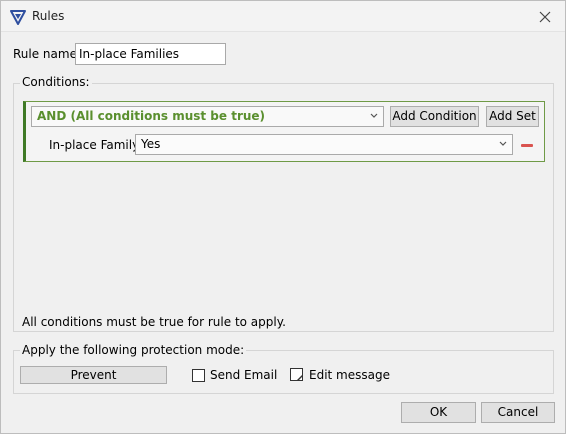 The width and height of the screenshot is (566, 434). What do you see at coordinates (93, 375) in the screenshot?
I see `prevent-button: Prevent` at bounding box center [93, 375].